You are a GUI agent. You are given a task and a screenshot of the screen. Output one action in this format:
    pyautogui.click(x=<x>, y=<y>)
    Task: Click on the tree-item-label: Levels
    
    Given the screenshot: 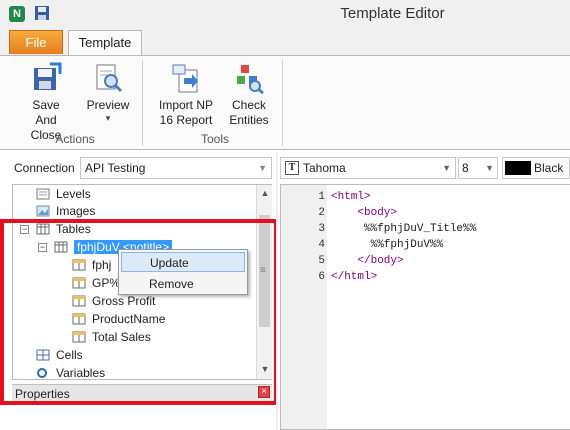 What is the action you would take?
    pyautogui.click(x=73, y=194)
    